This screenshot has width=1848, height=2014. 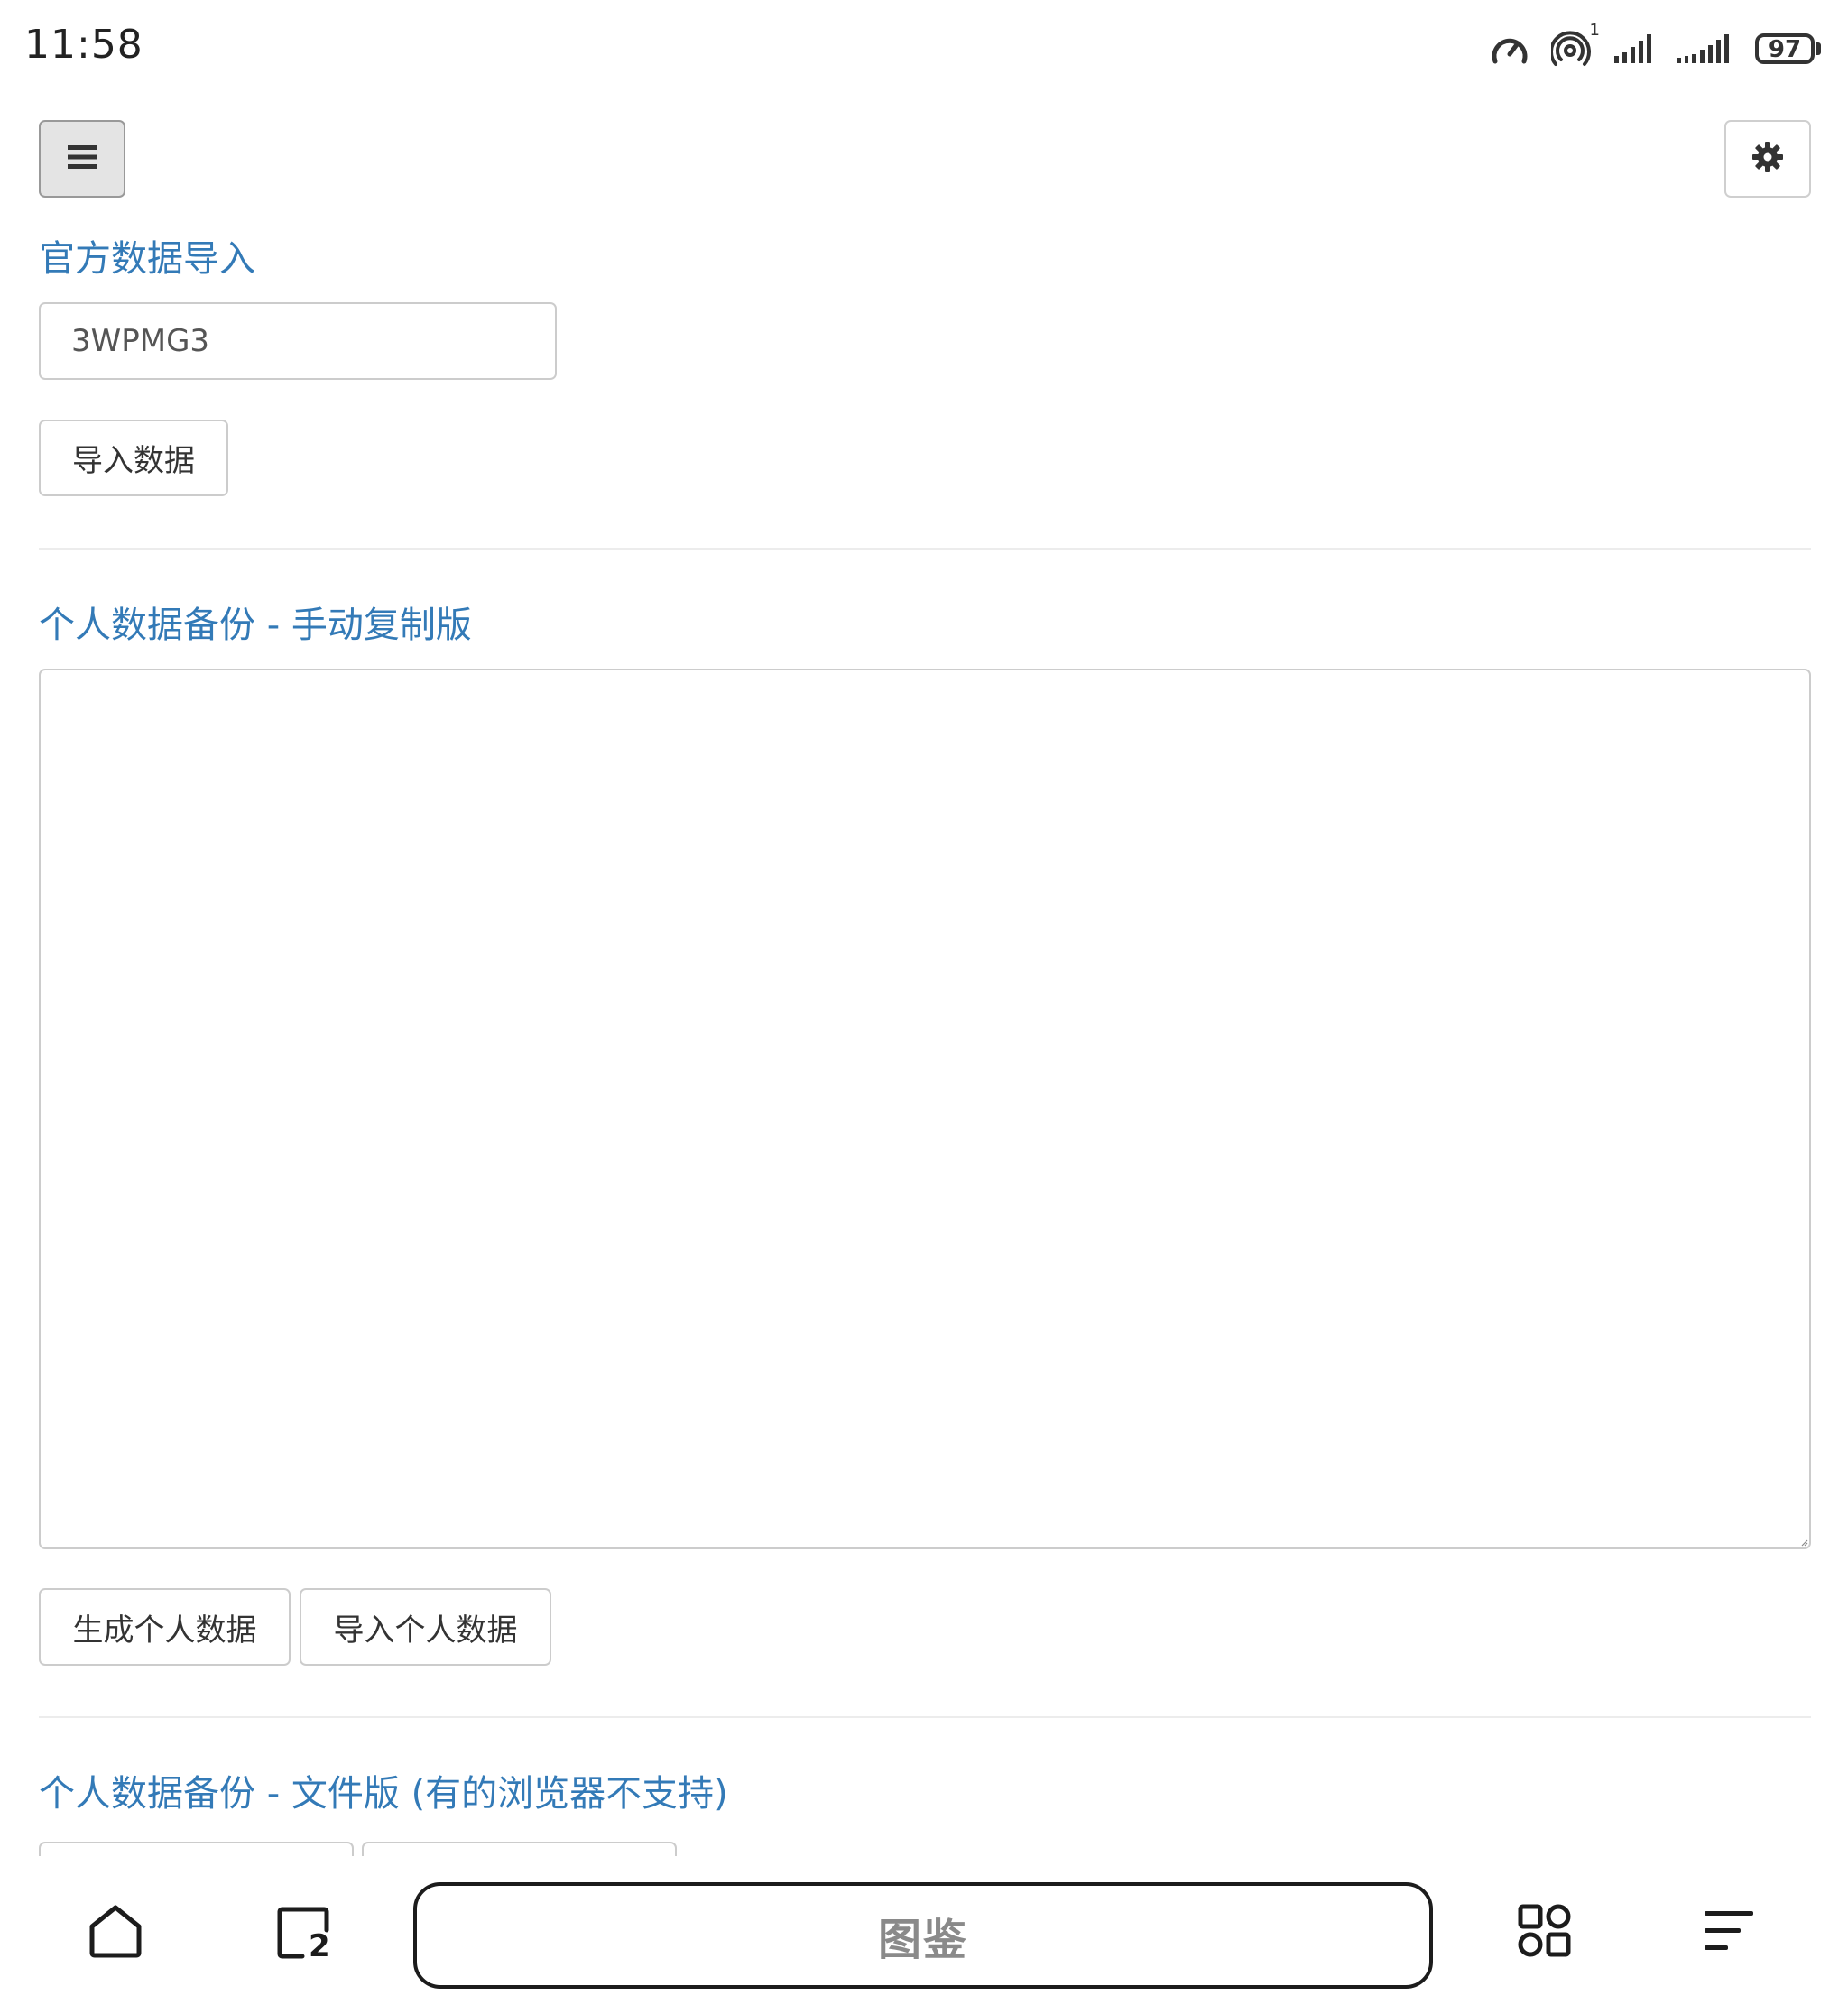 What do you see at coordinates (924, 48) in the screenshot?
I see `status-bar: 11:58 1 97` at bounding box center [924, 48].